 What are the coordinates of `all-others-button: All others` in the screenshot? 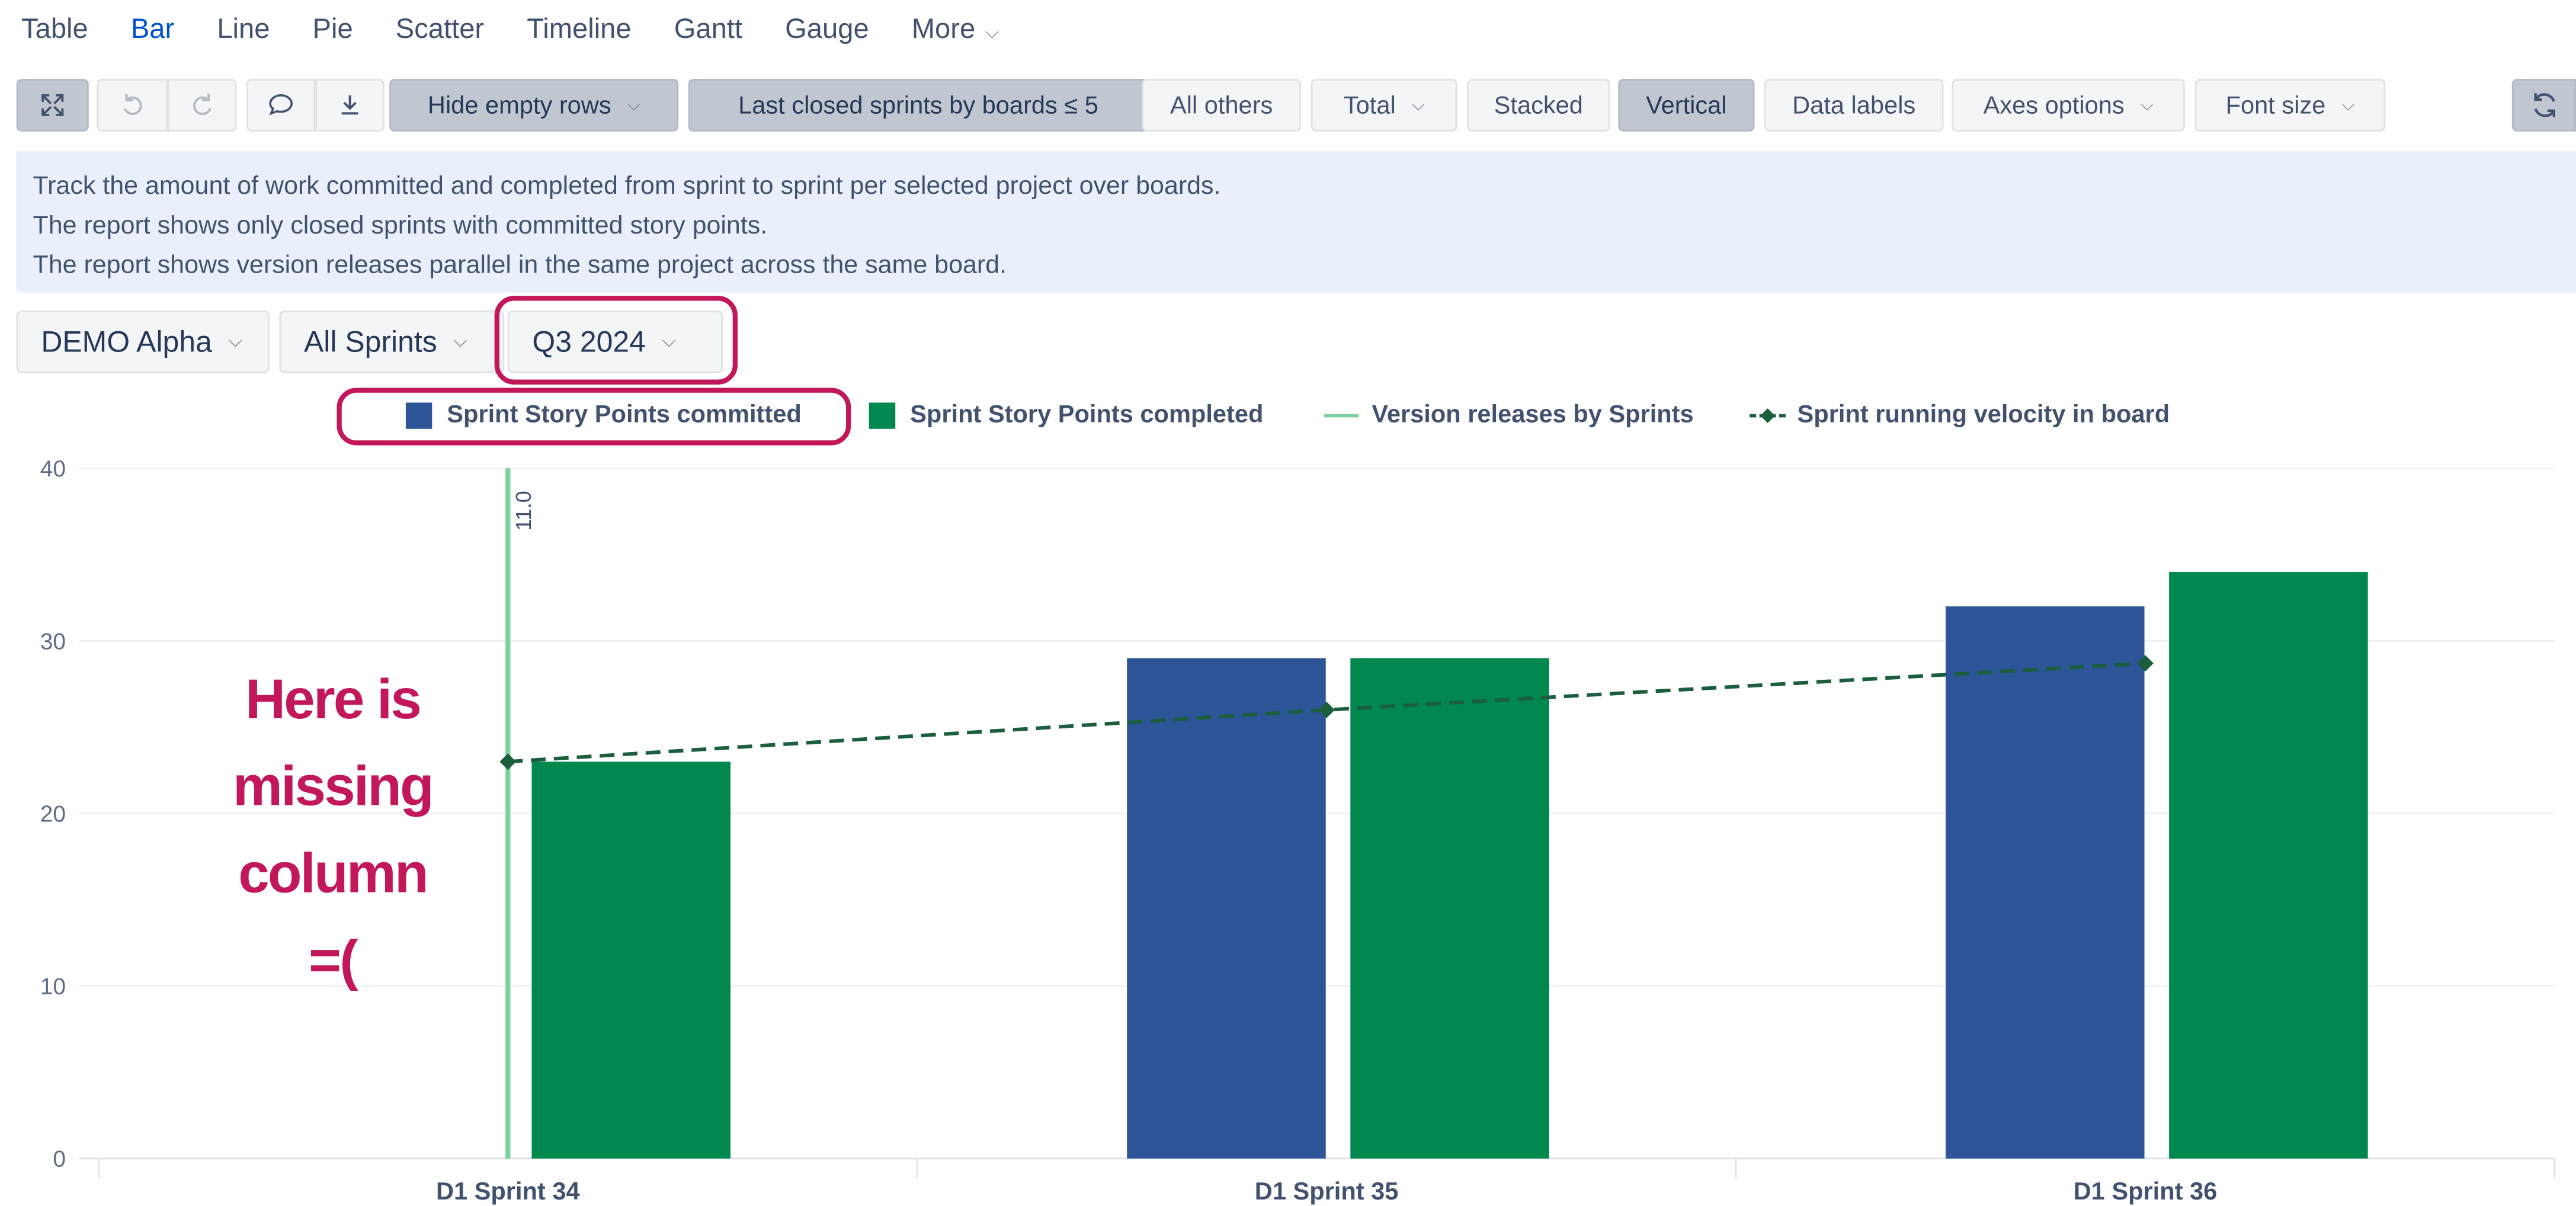 It's located at (1222, 105).